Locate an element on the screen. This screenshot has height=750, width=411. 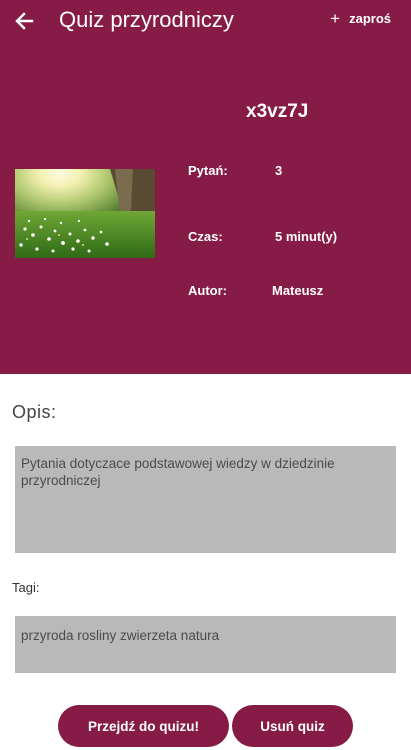
questions-label: Pytań: is located at coordinates (208, 170).